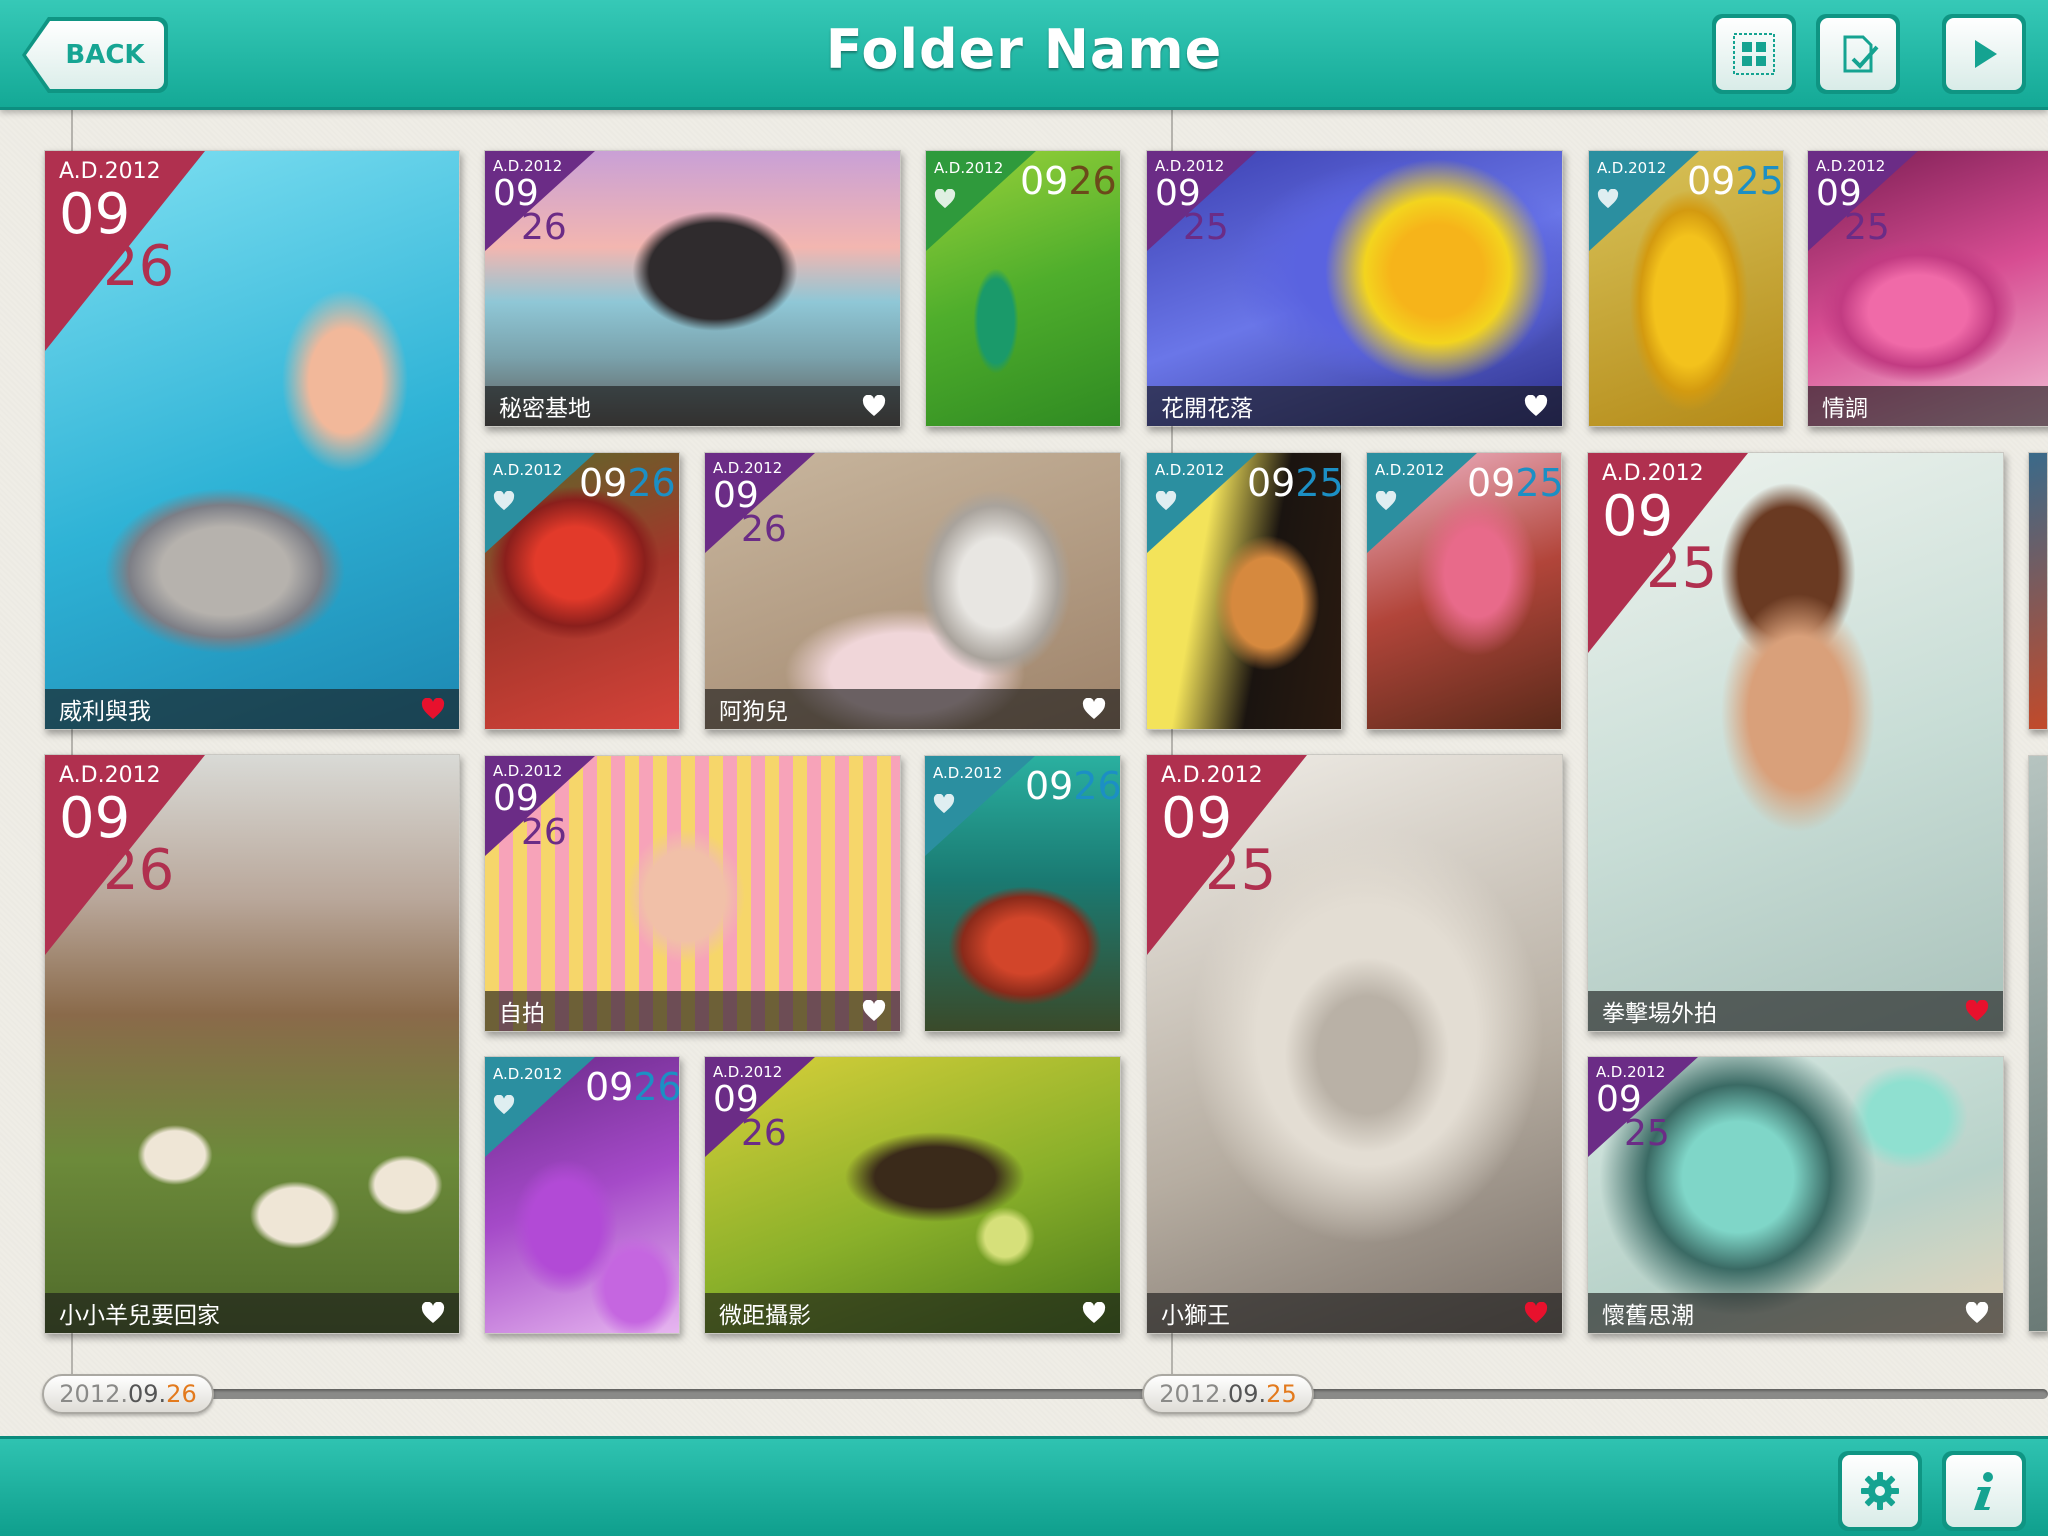 The width and height of the screenshot is (2048, 1536). I want to click on play-icon, so click(1986, 54).